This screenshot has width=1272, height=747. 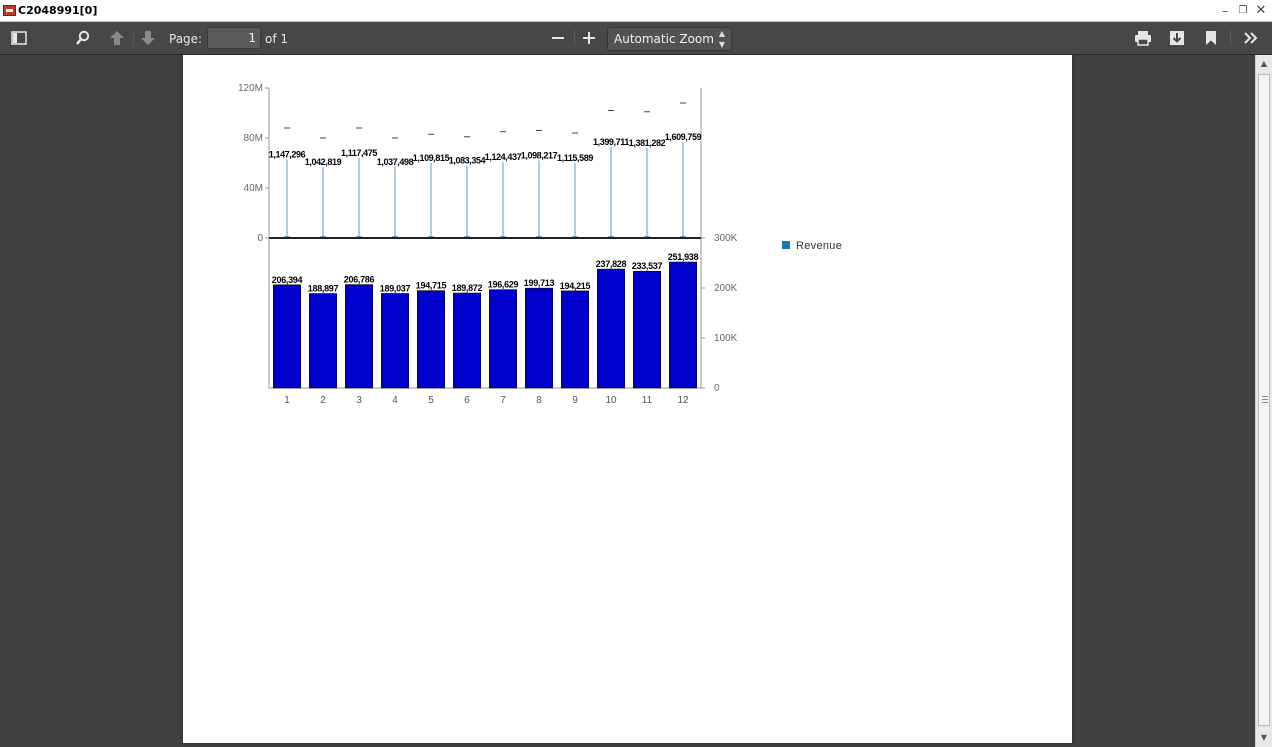 I want to click on bottom-y-tick-label: 200K, so click(x=726, y=288).